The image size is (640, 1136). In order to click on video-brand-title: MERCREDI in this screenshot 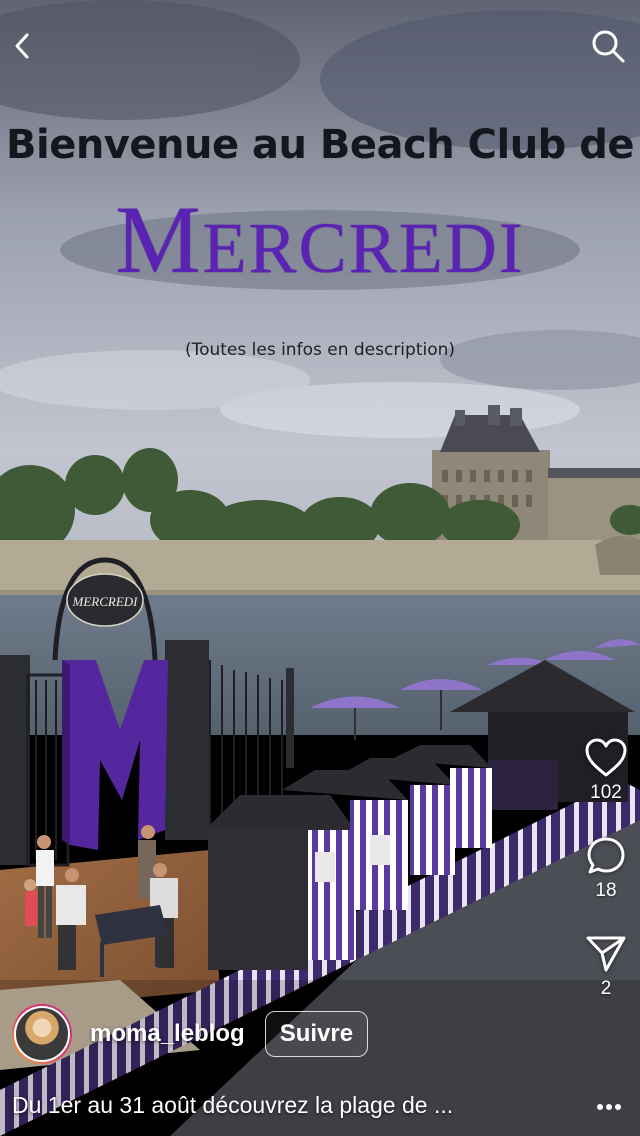, I will do `click(320, 240)`.